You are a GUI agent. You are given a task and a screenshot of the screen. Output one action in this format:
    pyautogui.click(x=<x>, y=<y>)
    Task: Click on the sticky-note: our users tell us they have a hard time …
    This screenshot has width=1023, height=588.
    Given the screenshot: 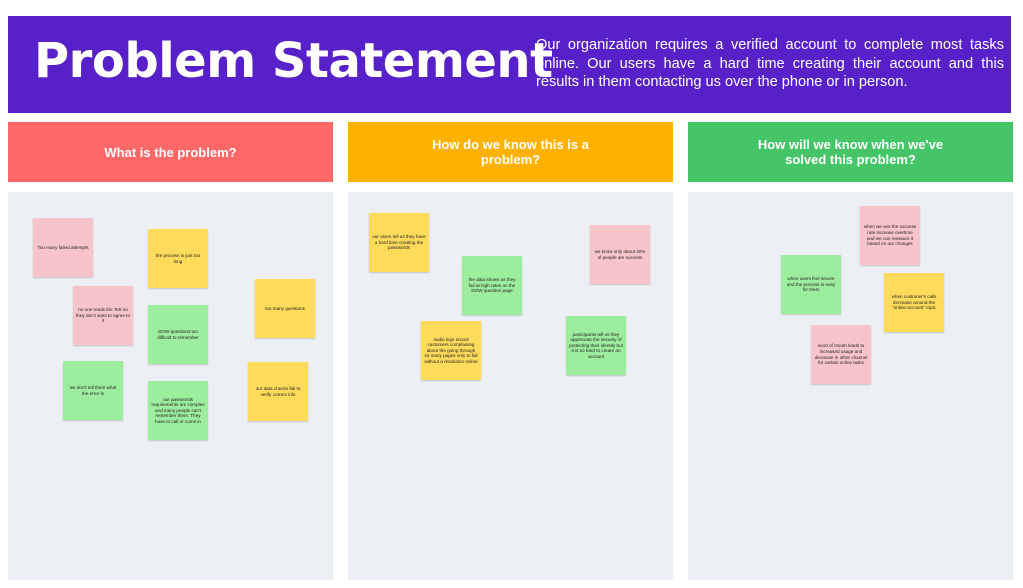 What is the action you would take?
    pyautogui.click(x=399, y=242)
    